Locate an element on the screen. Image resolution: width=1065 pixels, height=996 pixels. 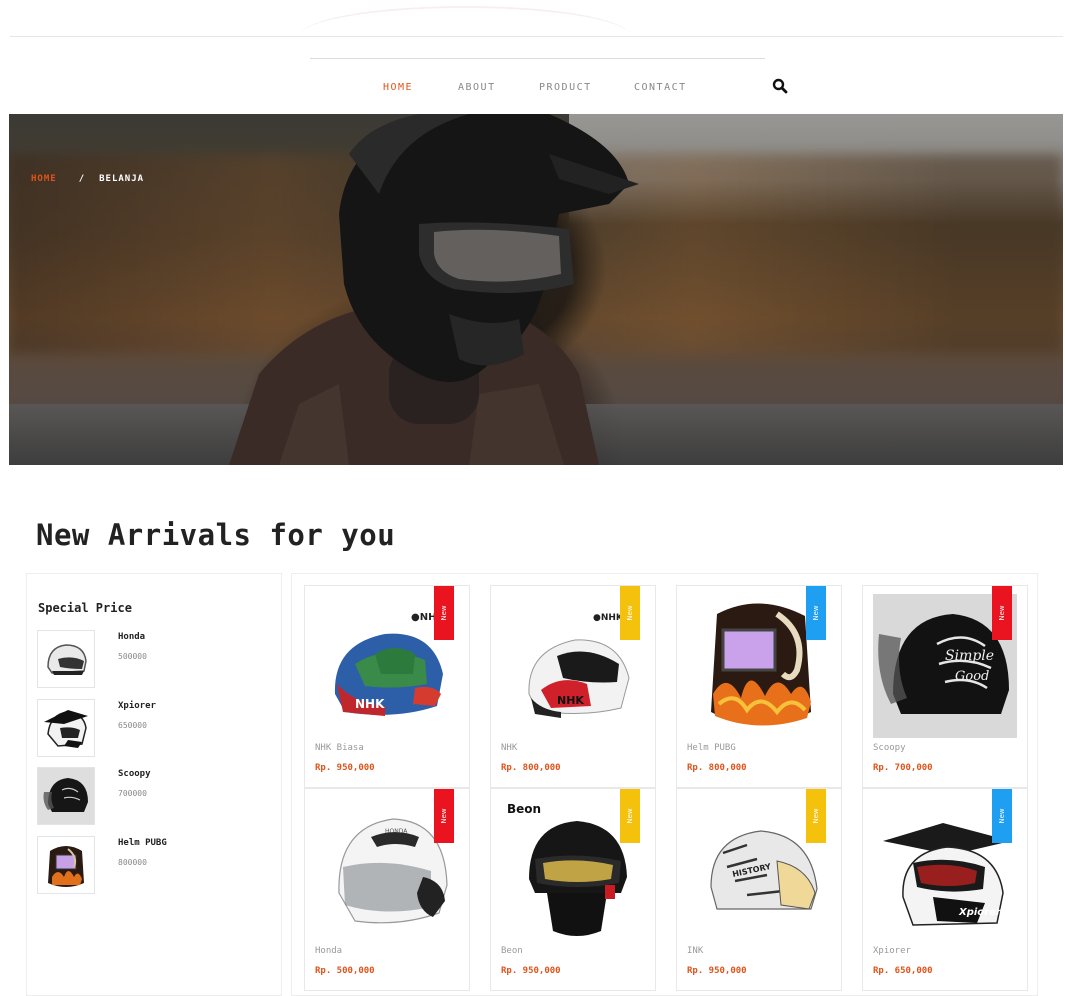
special-price-value: 650000 is located at coordinates (132, 725).